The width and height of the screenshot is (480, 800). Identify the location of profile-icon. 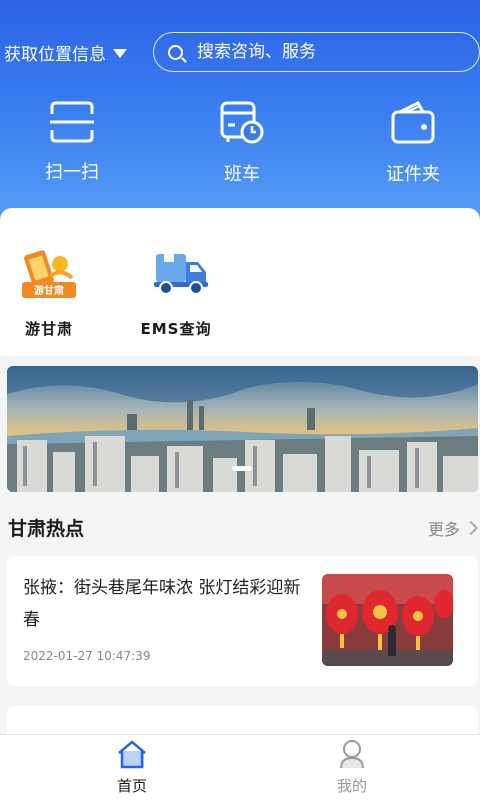
(352, 754).